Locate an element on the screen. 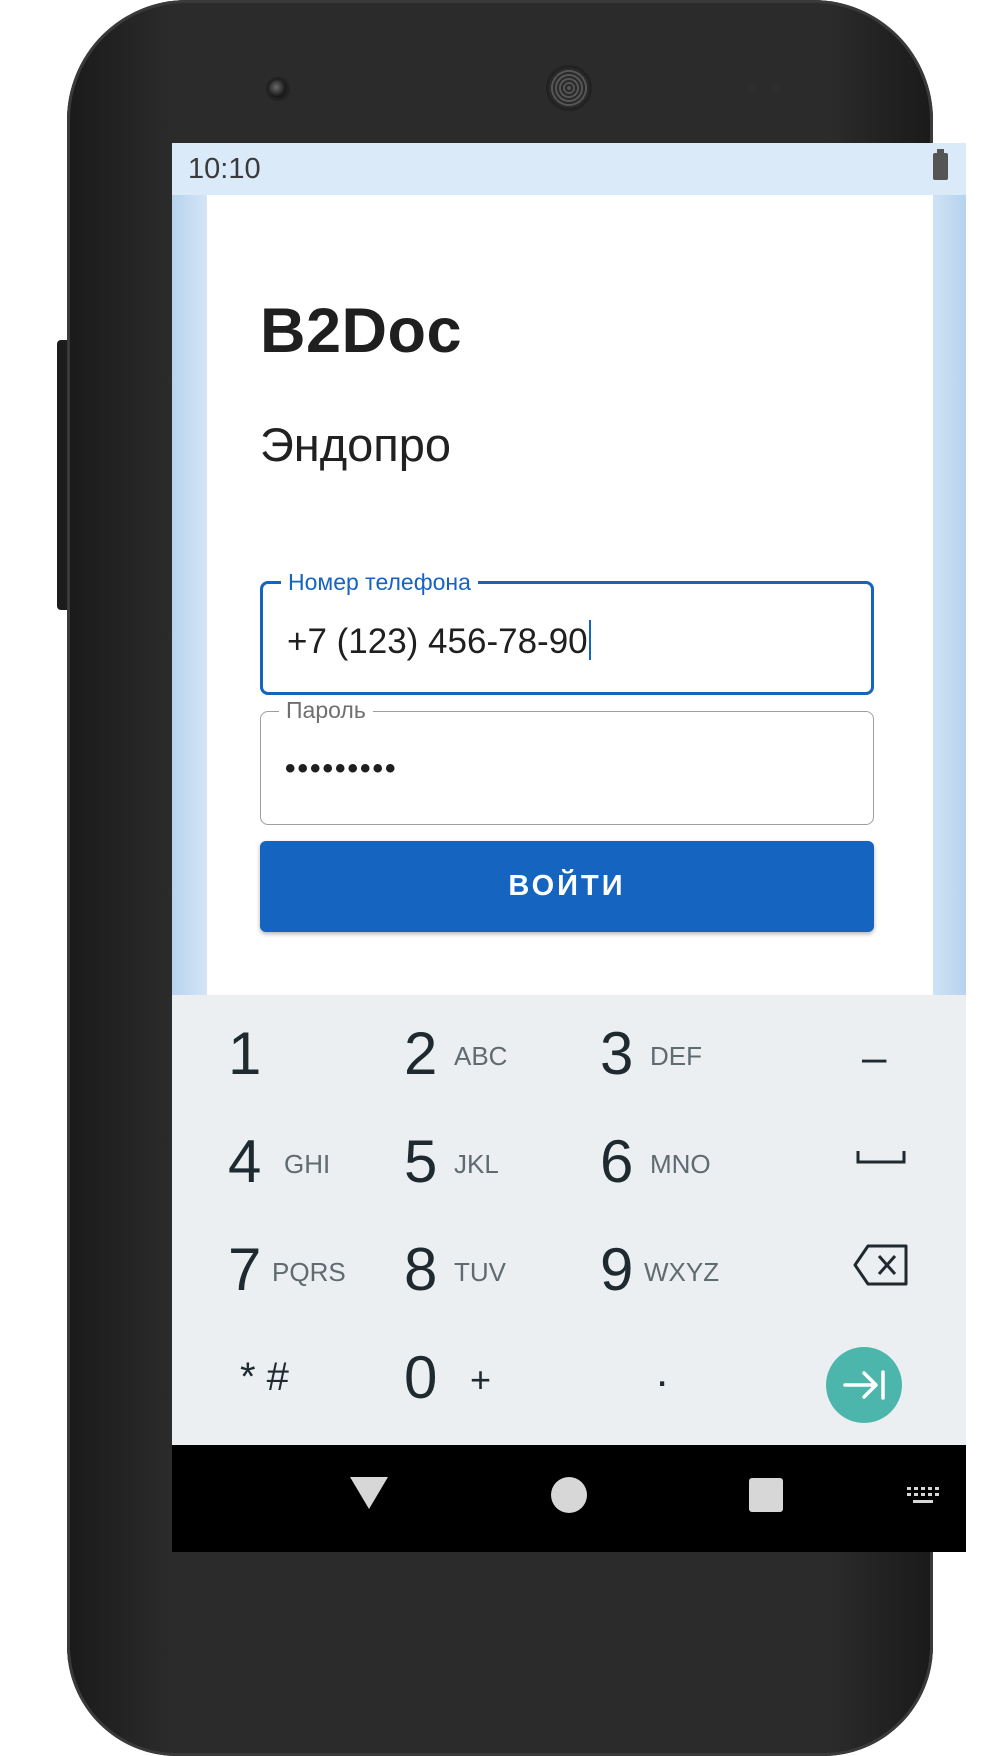  key-digit: 4 is located at coordinates (245, 1161).